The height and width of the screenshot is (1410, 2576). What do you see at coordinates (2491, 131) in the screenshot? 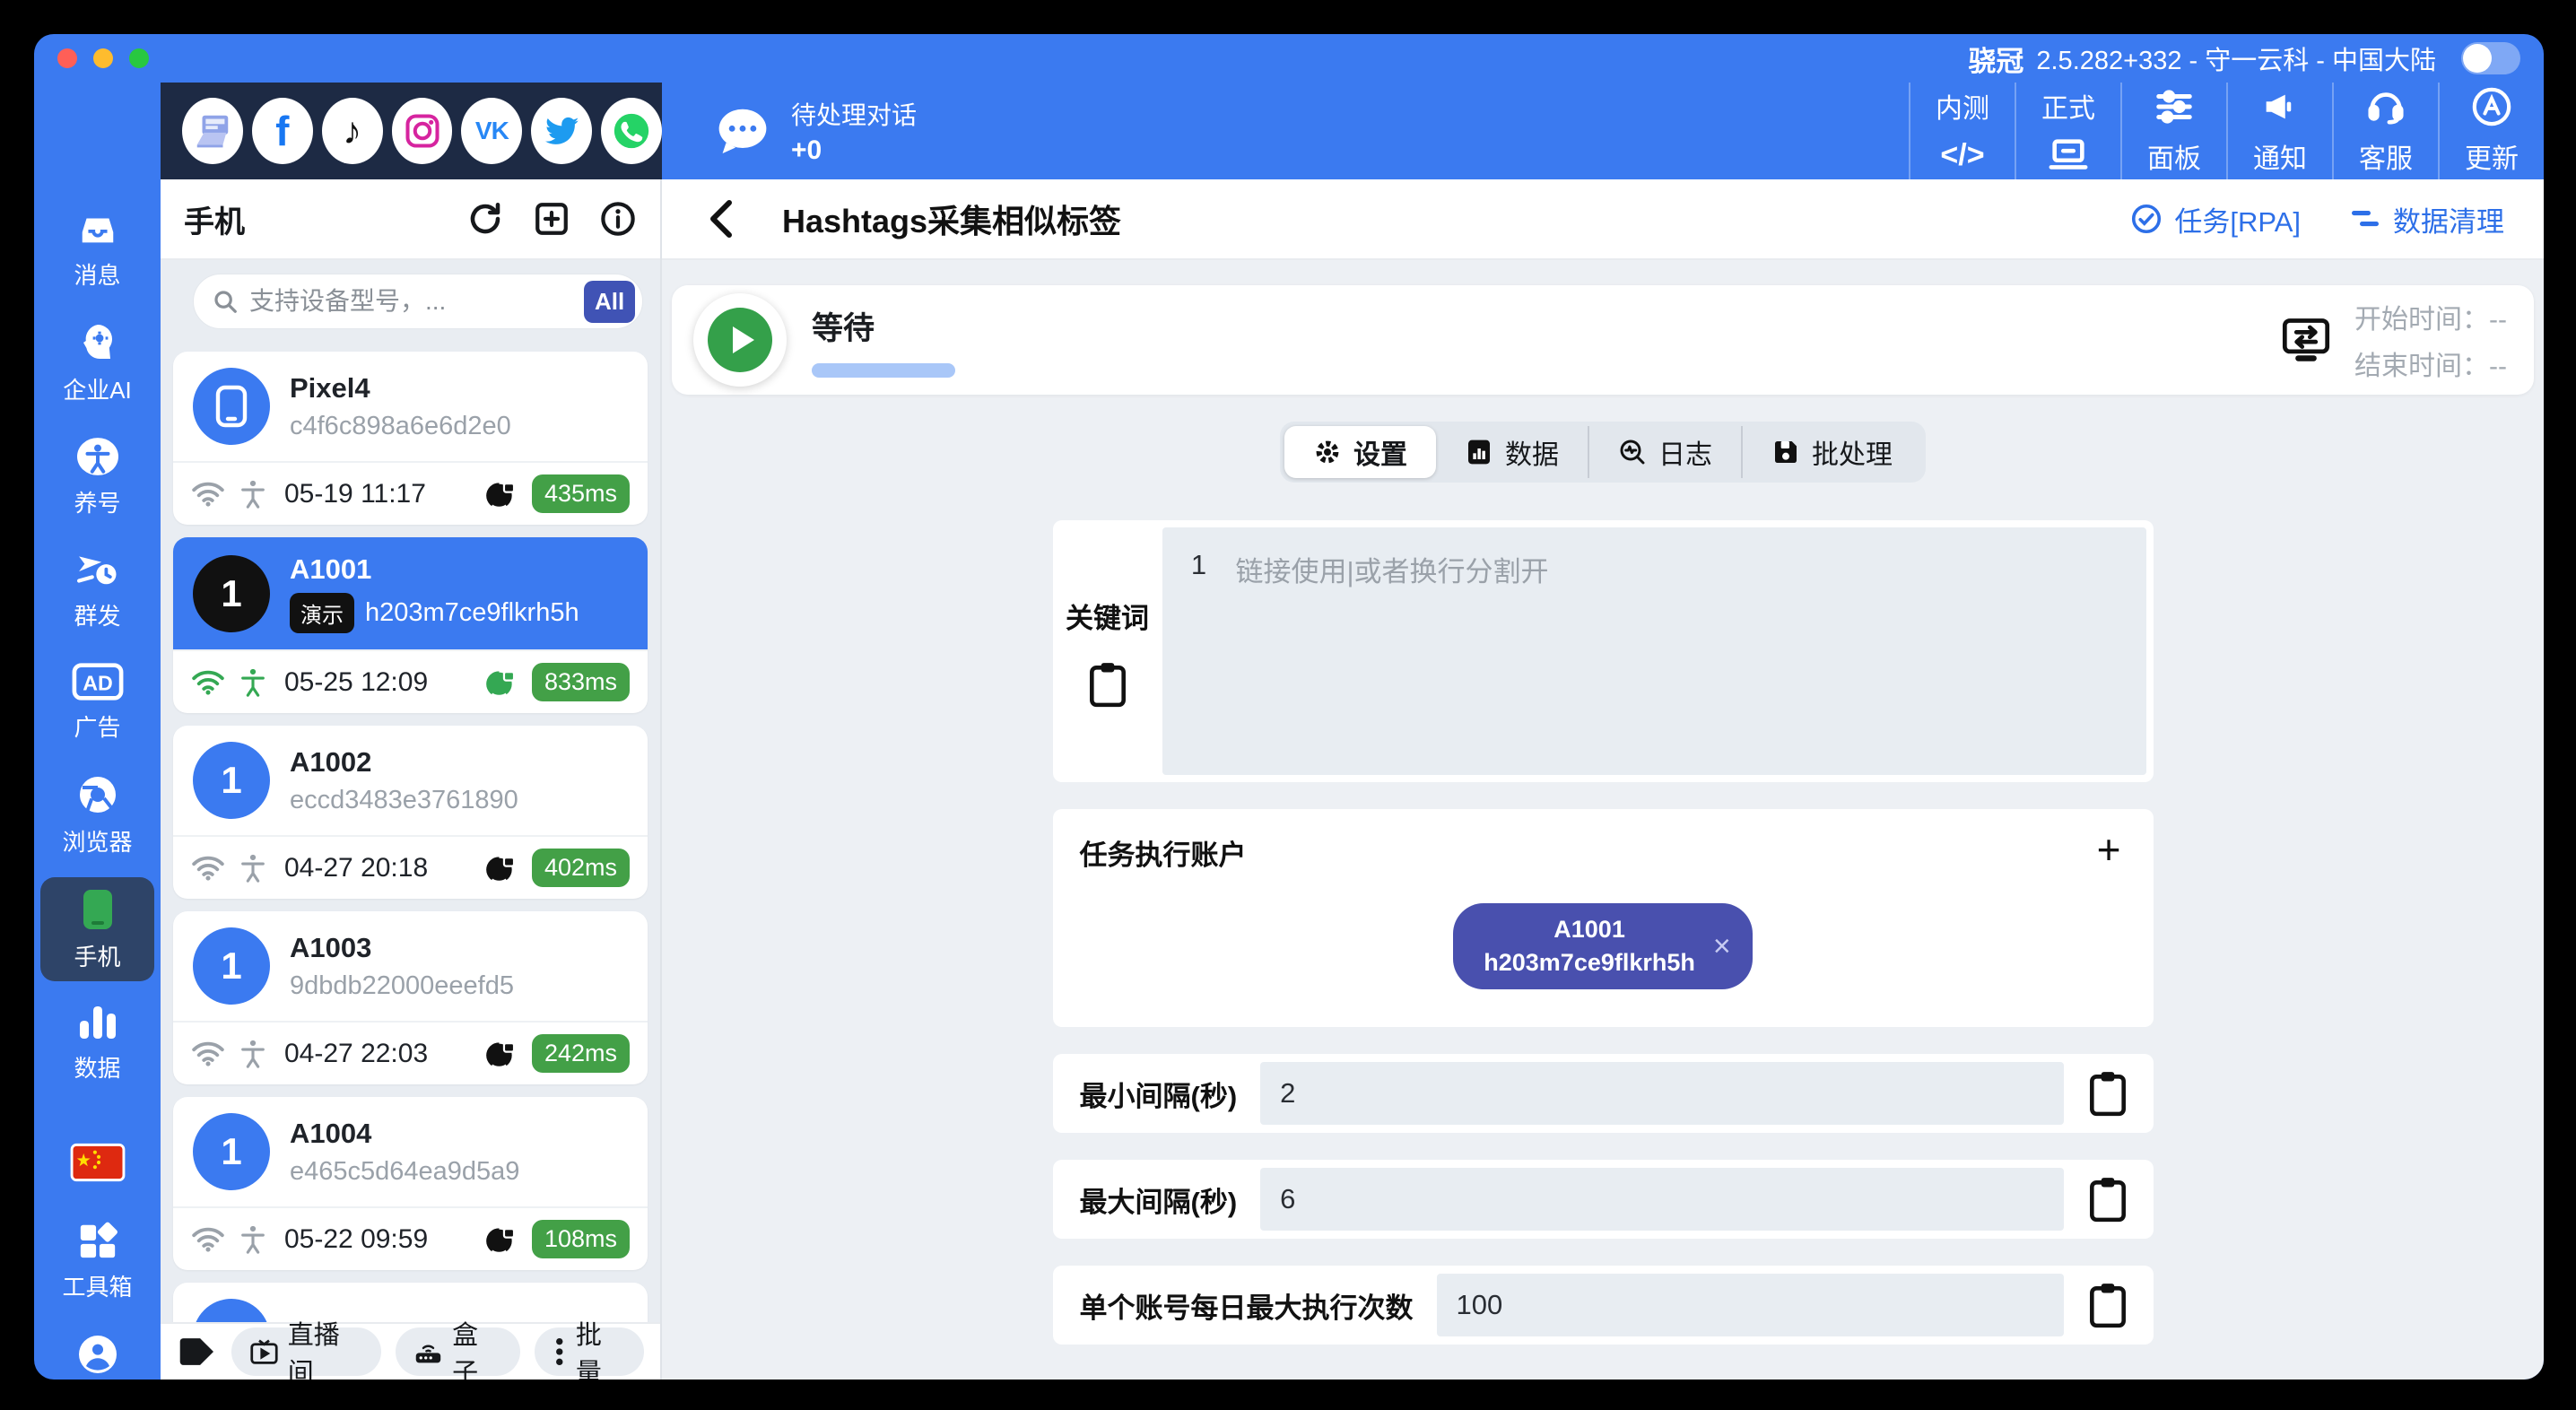
I see `action-update: 更新` at bounding box center [2491, 131].